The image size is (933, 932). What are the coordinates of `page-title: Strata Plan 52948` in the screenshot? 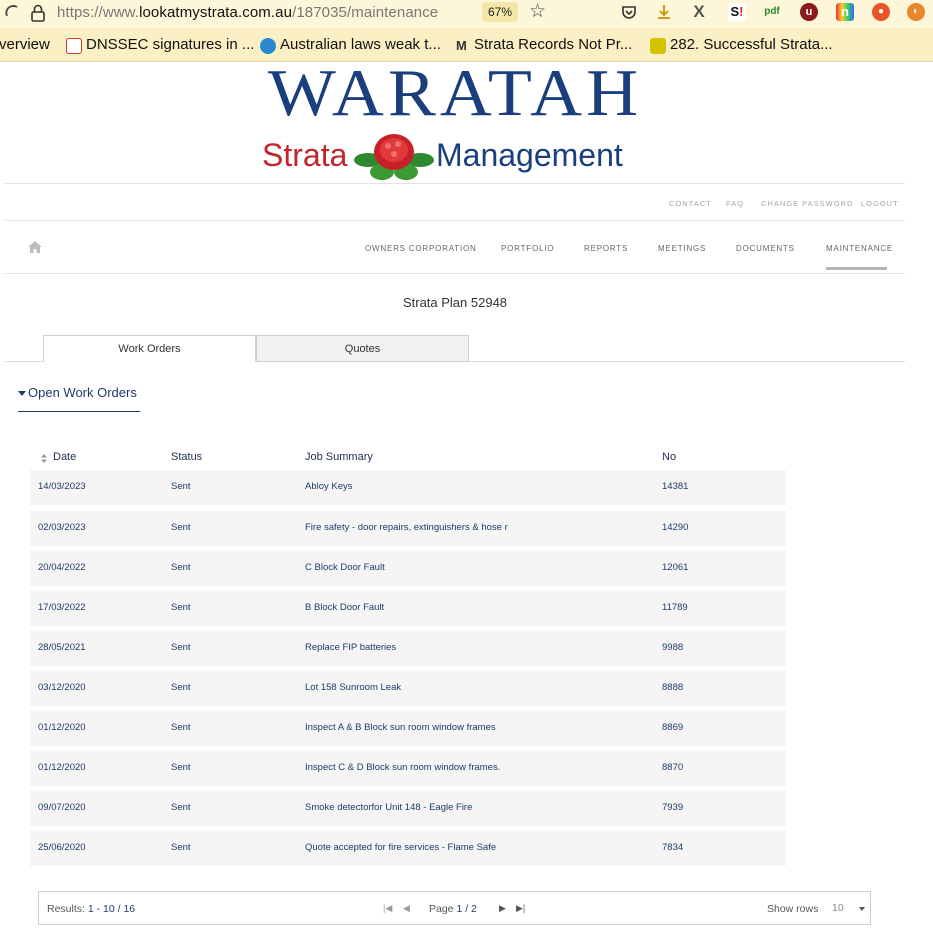 It's located at (455, 302).